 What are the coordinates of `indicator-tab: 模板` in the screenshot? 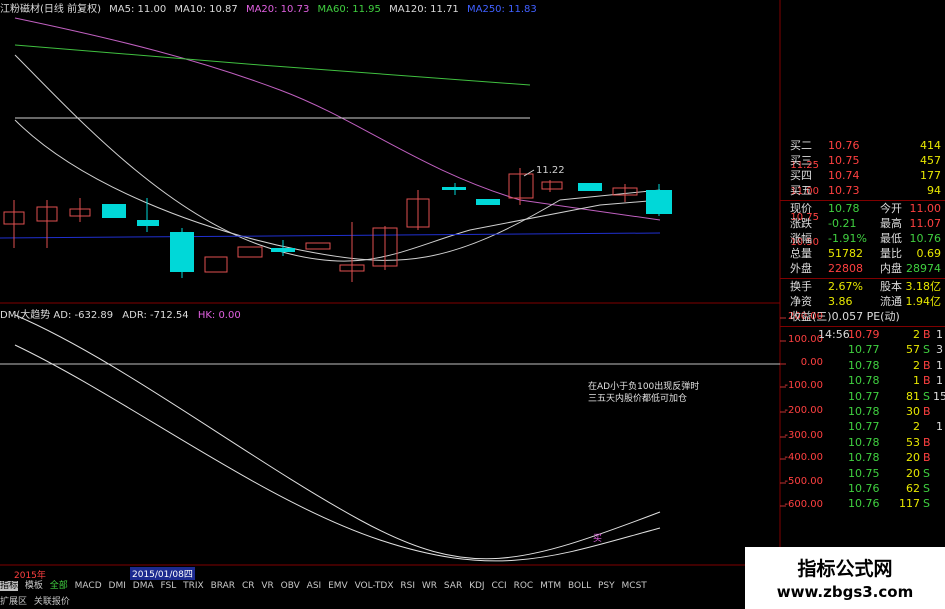 It's located at (34, 586).